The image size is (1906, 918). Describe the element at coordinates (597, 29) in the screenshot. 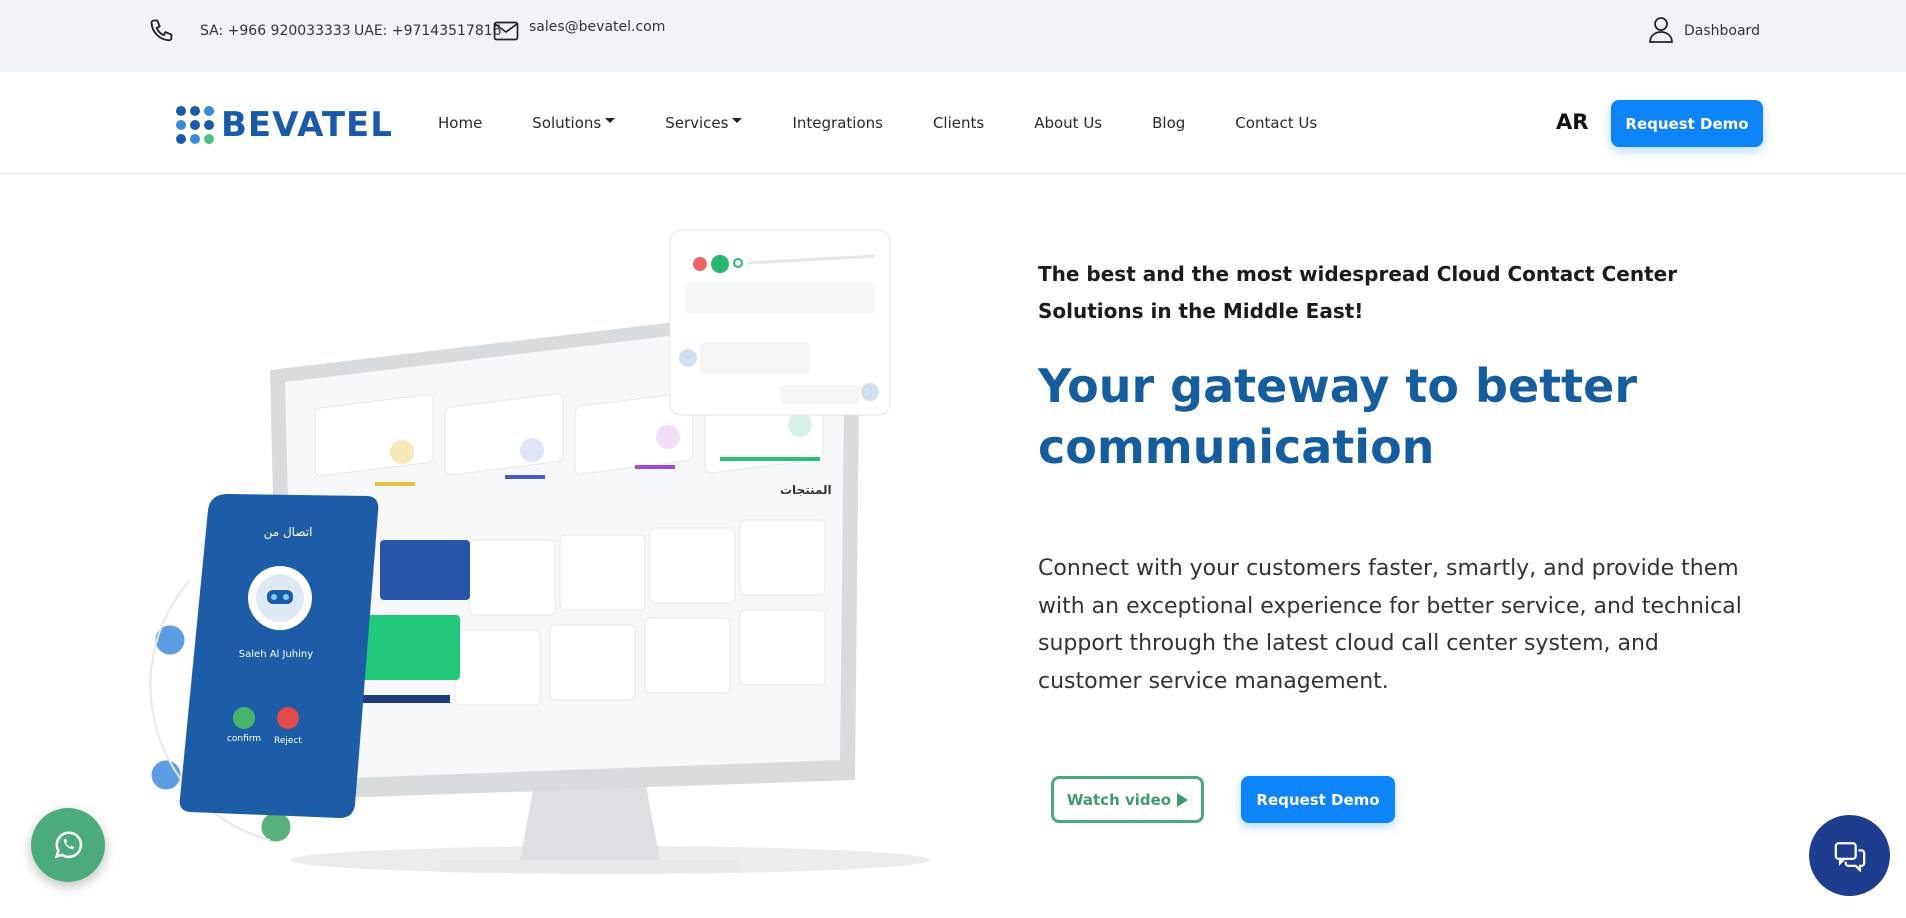

I see `email-link: sales@bevatel.com` at that location.